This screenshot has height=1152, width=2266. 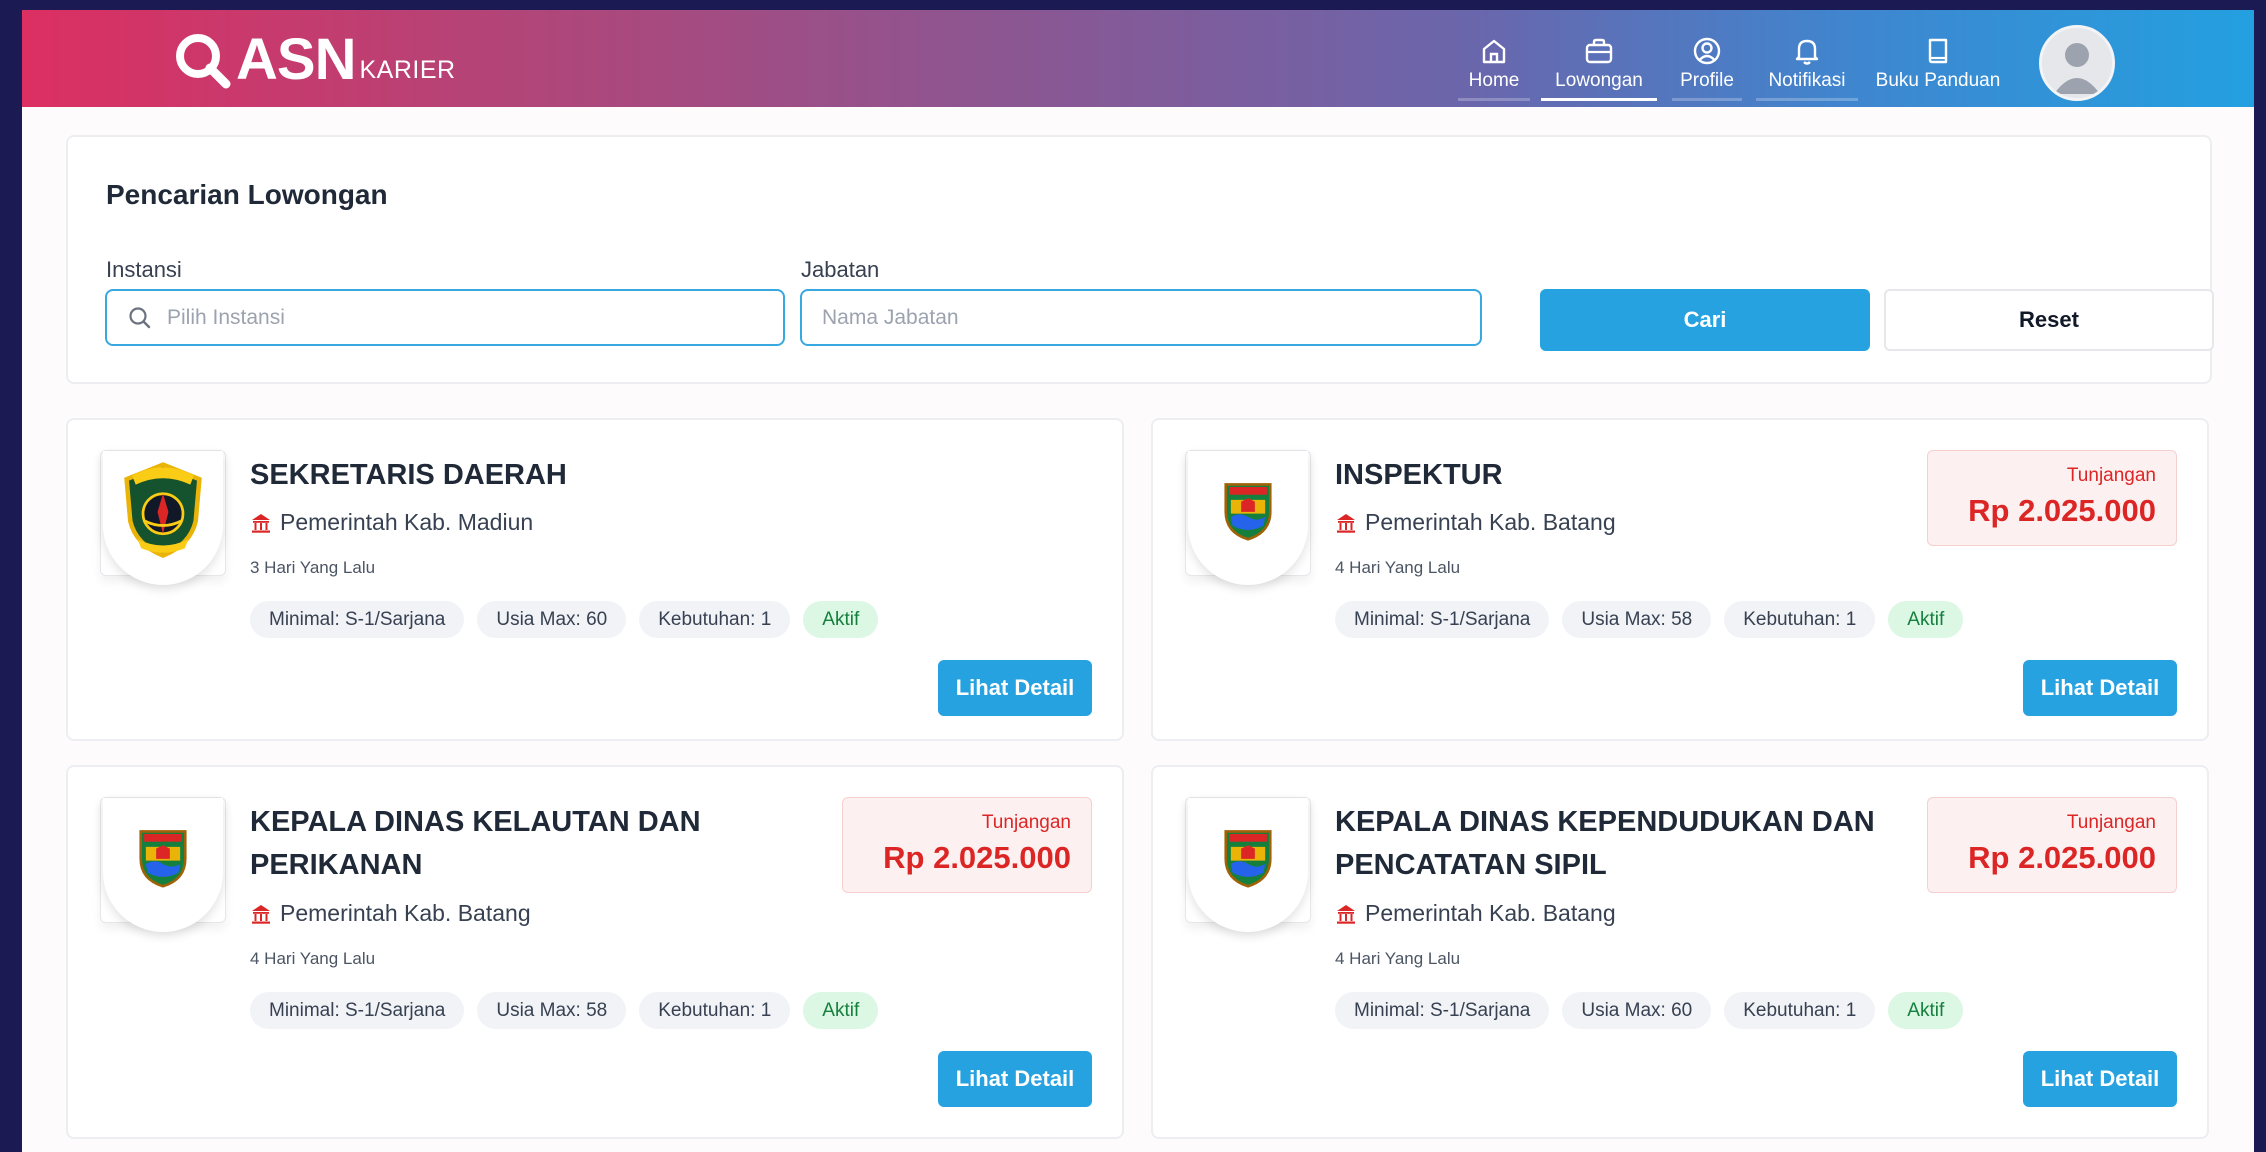 What do you see at coordinates (1471, 865) in the screenshot?
I see `job-title-line-2: PENCATATAN SIPIL` at bounding box center [1471, 865].